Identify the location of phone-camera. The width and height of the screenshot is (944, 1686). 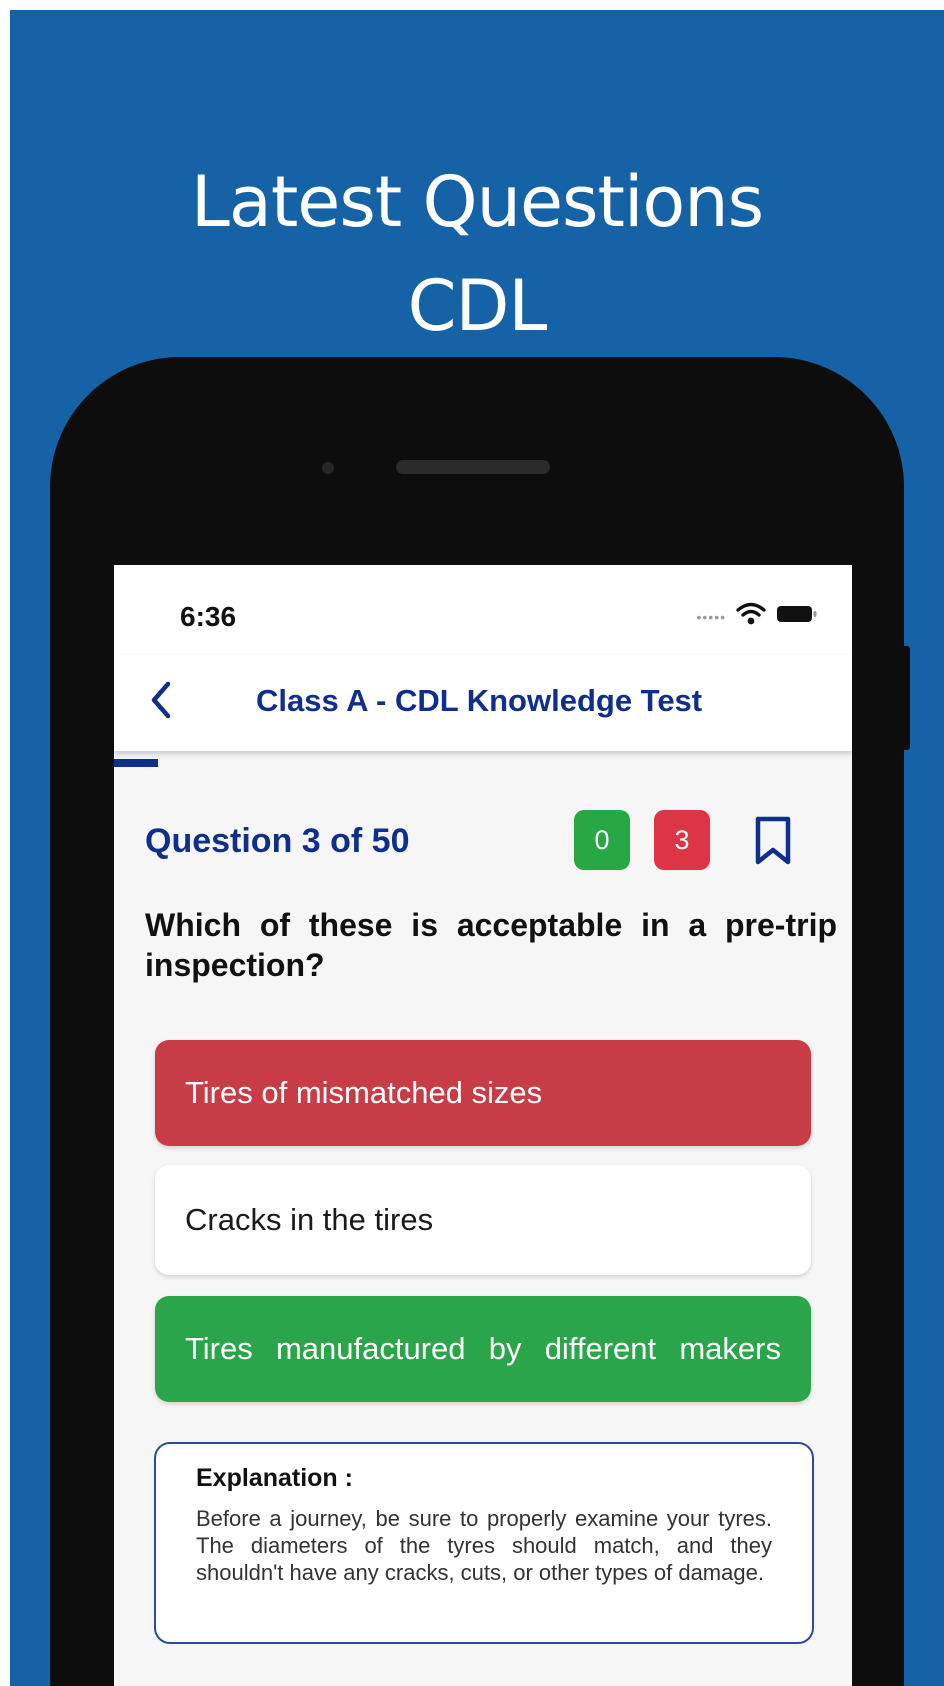
(328, 468).